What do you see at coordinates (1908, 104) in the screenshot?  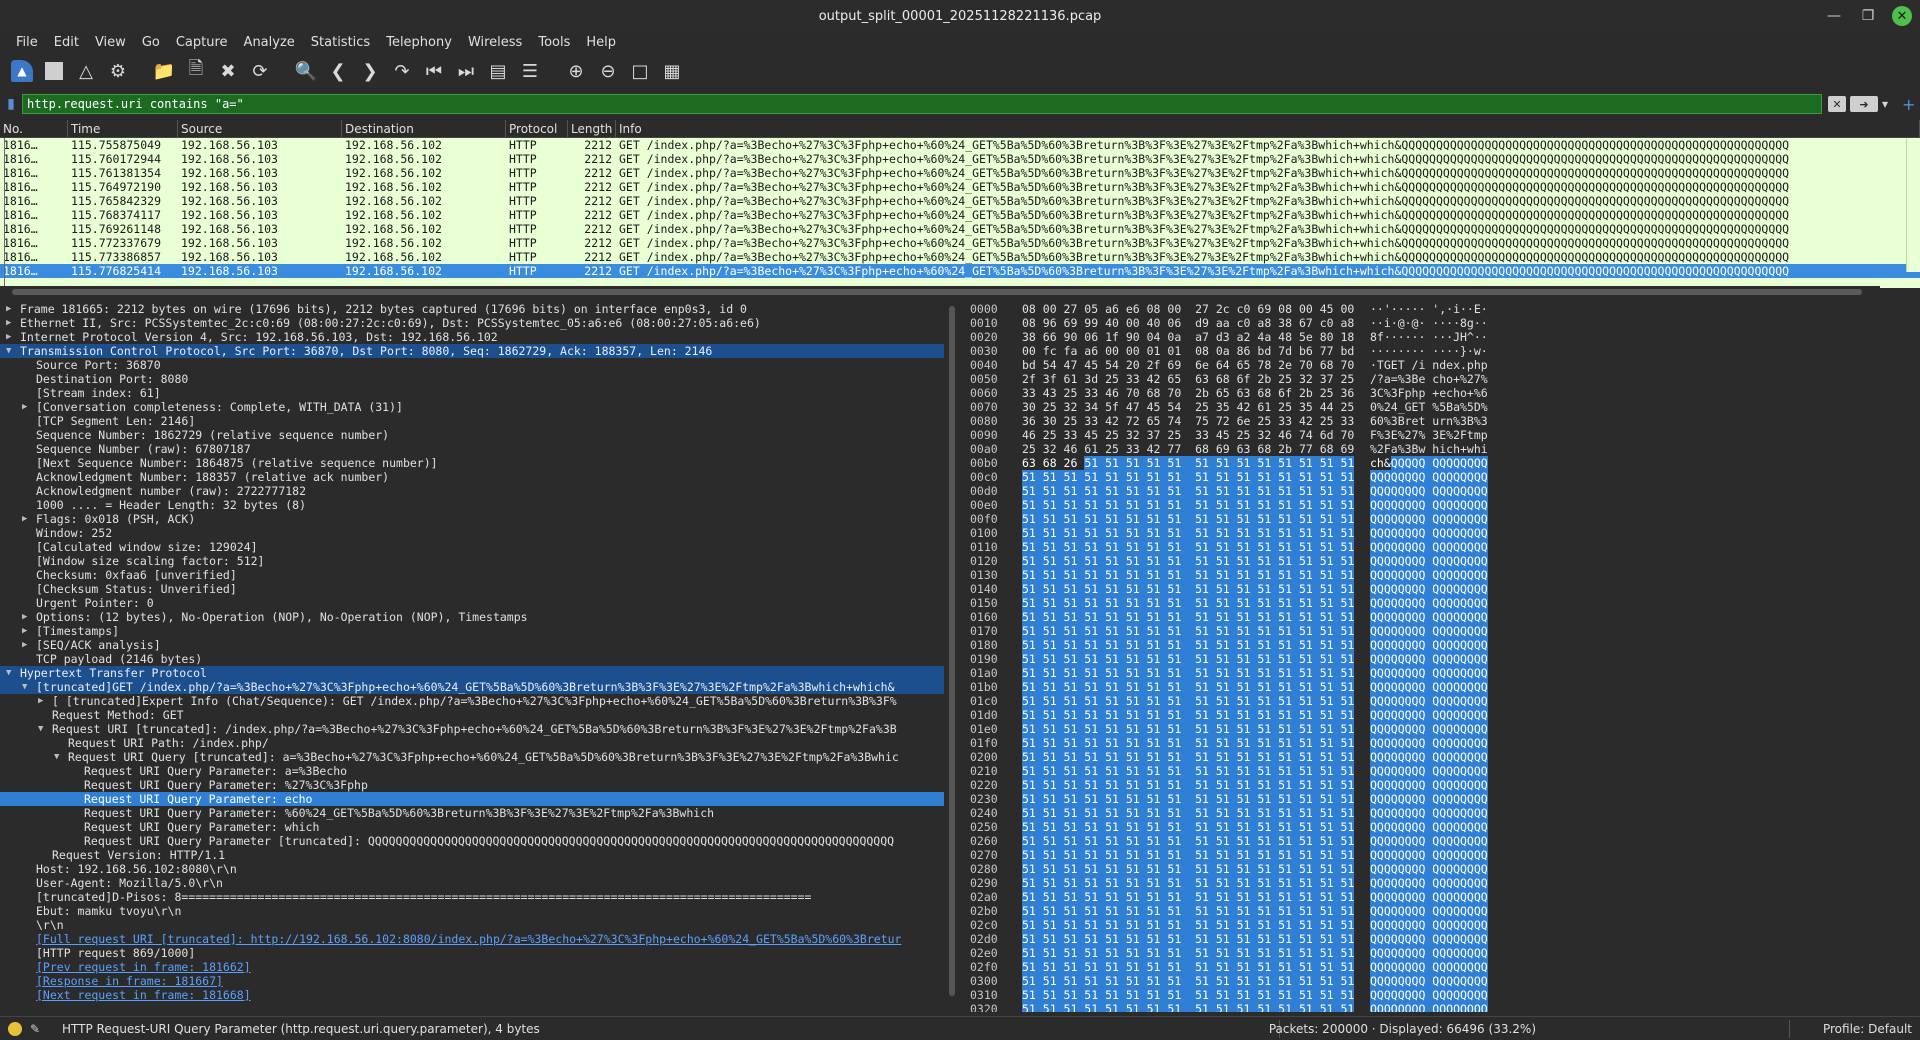 I see `add-filter-button-icon: +` at bounding box center [1908, 104].